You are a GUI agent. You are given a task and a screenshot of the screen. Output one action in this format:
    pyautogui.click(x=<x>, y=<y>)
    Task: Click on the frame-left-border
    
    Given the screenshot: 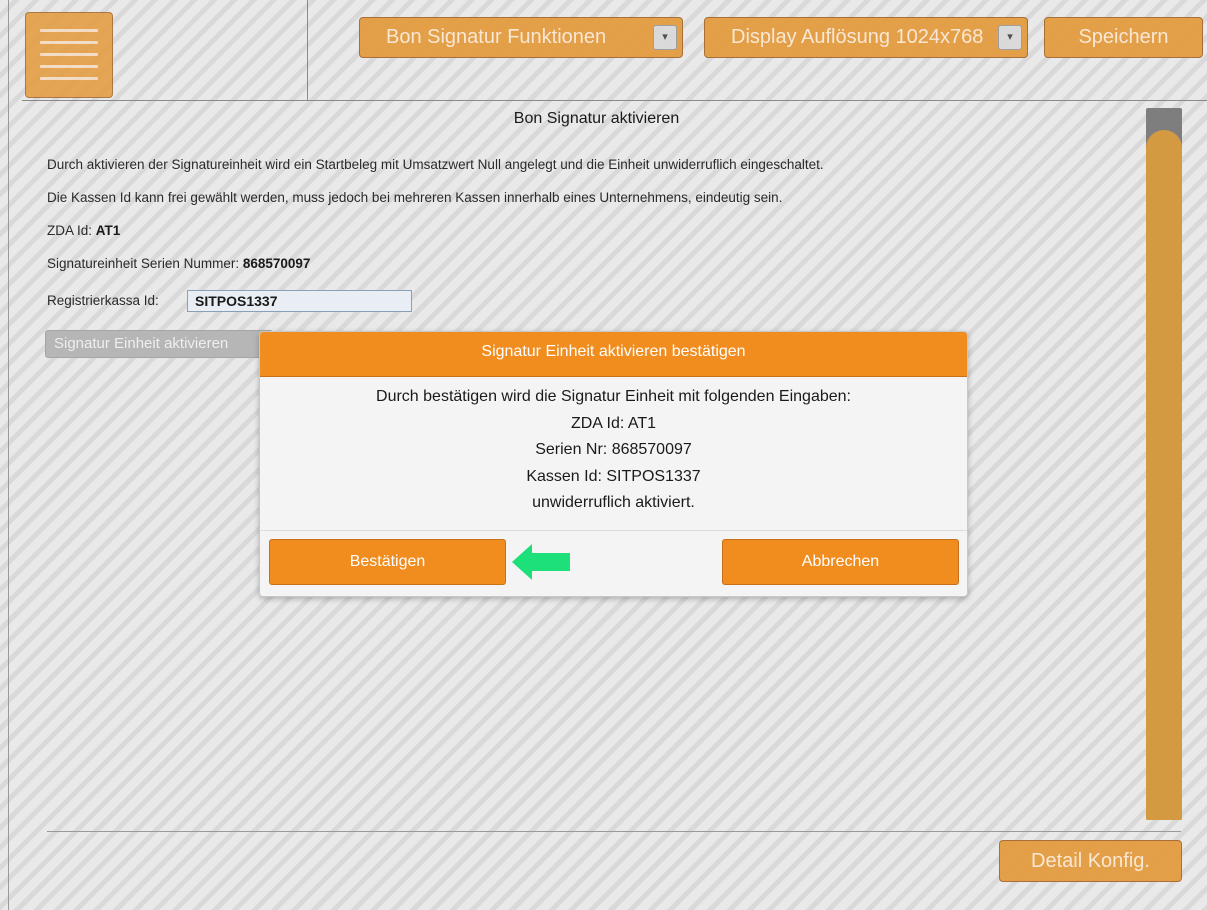 What is the action you would take?
    pyautogui.click(x=8, y=455)
    